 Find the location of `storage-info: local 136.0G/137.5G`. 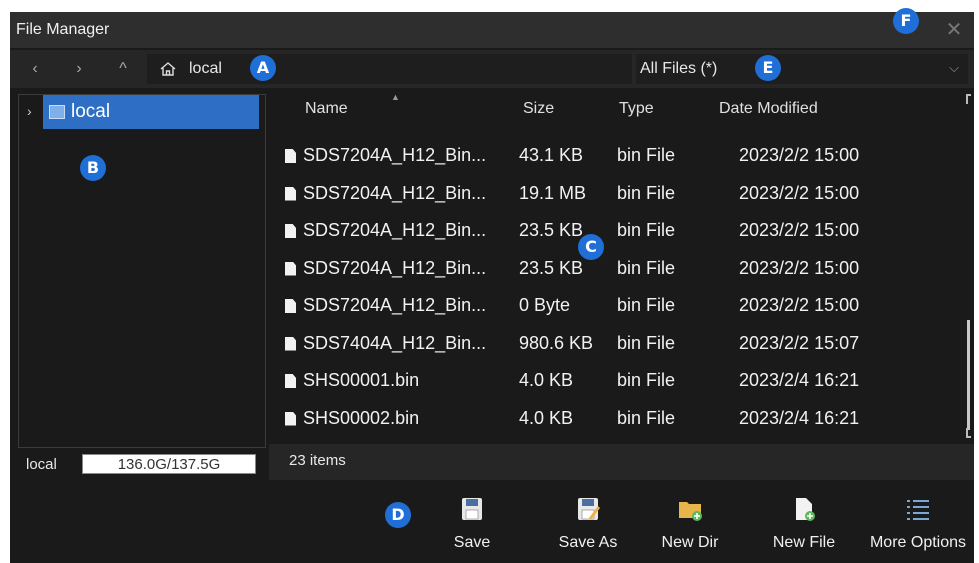

storage-info: local 136.0G/137.5G is located at coordinates (142, 463).